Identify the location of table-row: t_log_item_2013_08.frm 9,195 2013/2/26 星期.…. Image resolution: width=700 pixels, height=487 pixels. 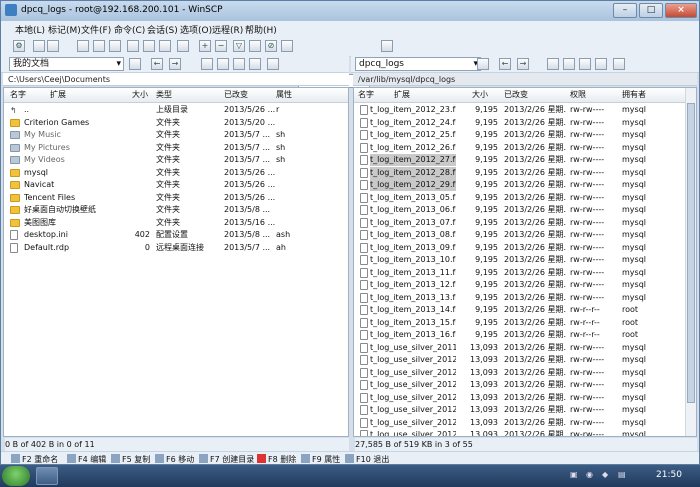
(521, 235).